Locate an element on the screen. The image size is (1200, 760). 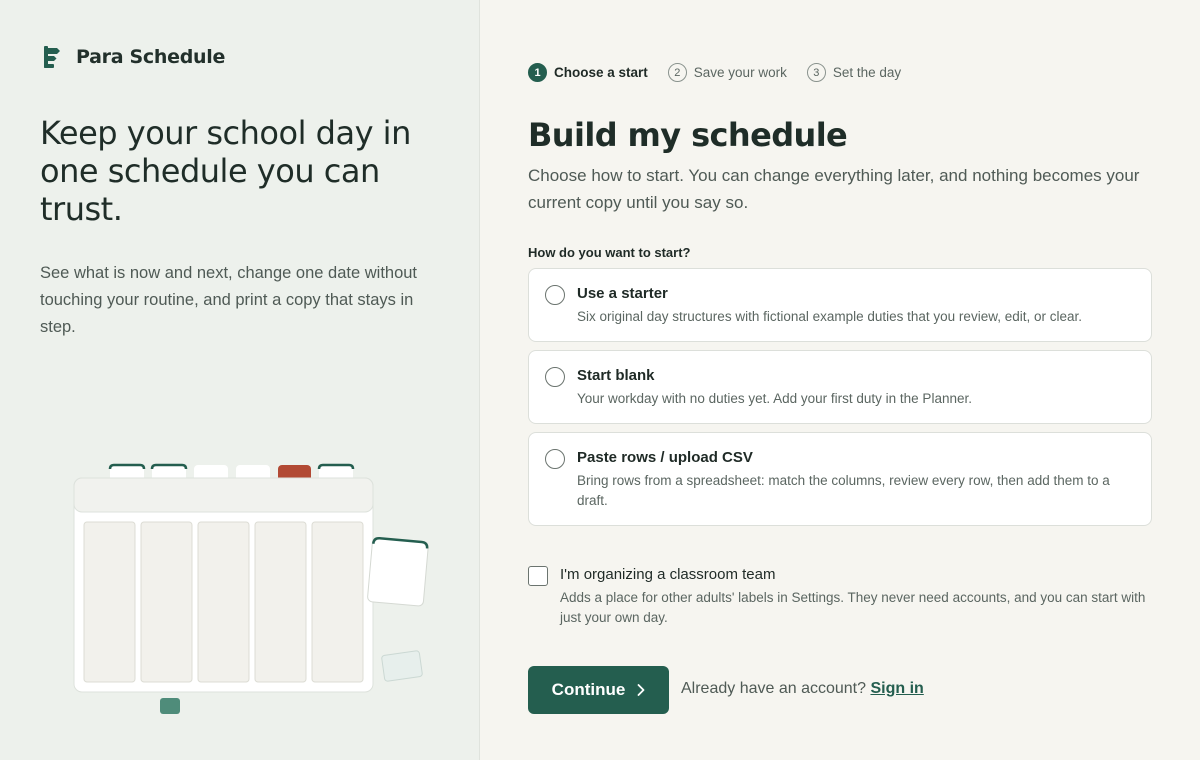
signin-row: Already have an account? Sign in is located at coordinates (802, 689).